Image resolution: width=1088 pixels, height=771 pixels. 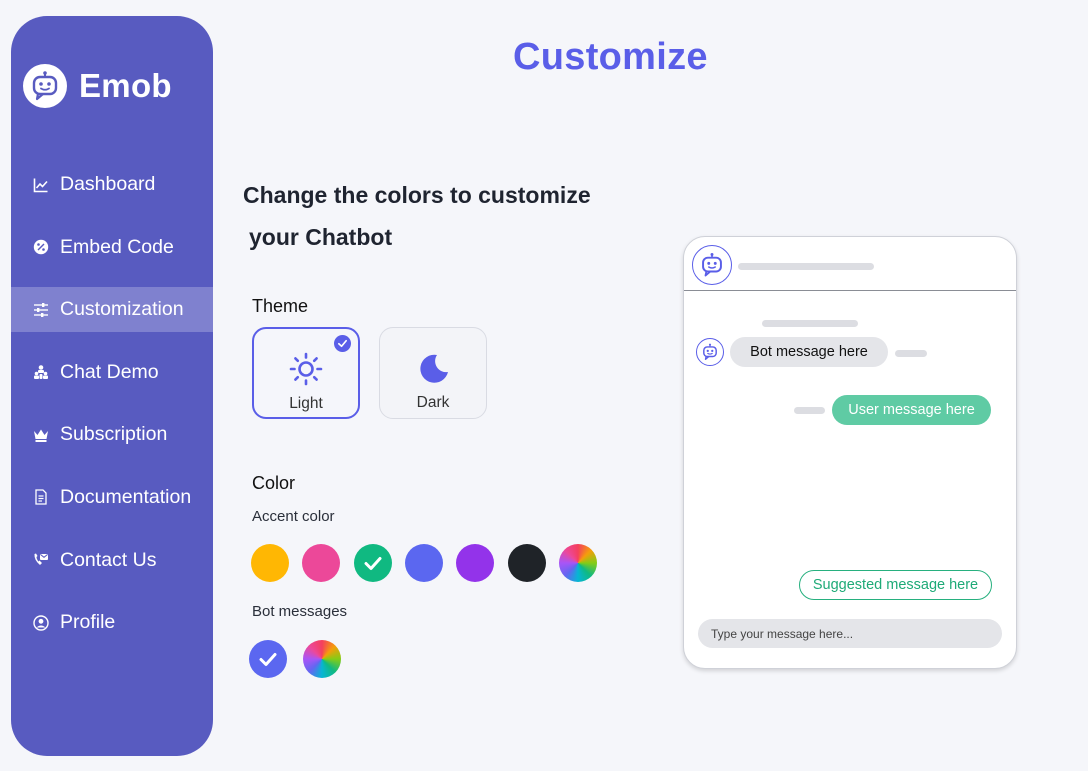 I want to click on sidebar-item-contact-us: Contact Us, so click(x=112, y=560).